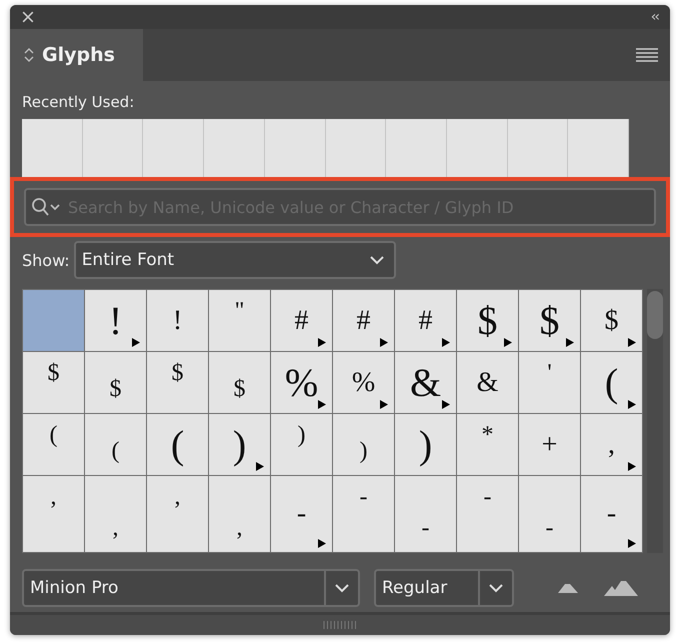  Describe the element at coordinates (655, 315) in the screenshot. I see `scrollbar-thumb` at that location.